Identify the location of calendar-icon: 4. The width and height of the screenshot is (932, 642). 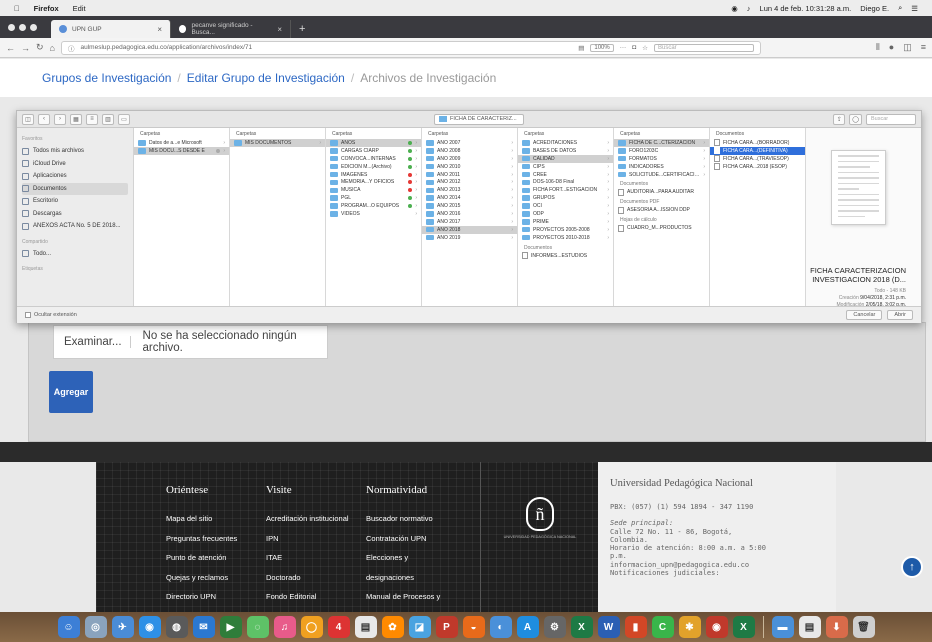
(338, 627).